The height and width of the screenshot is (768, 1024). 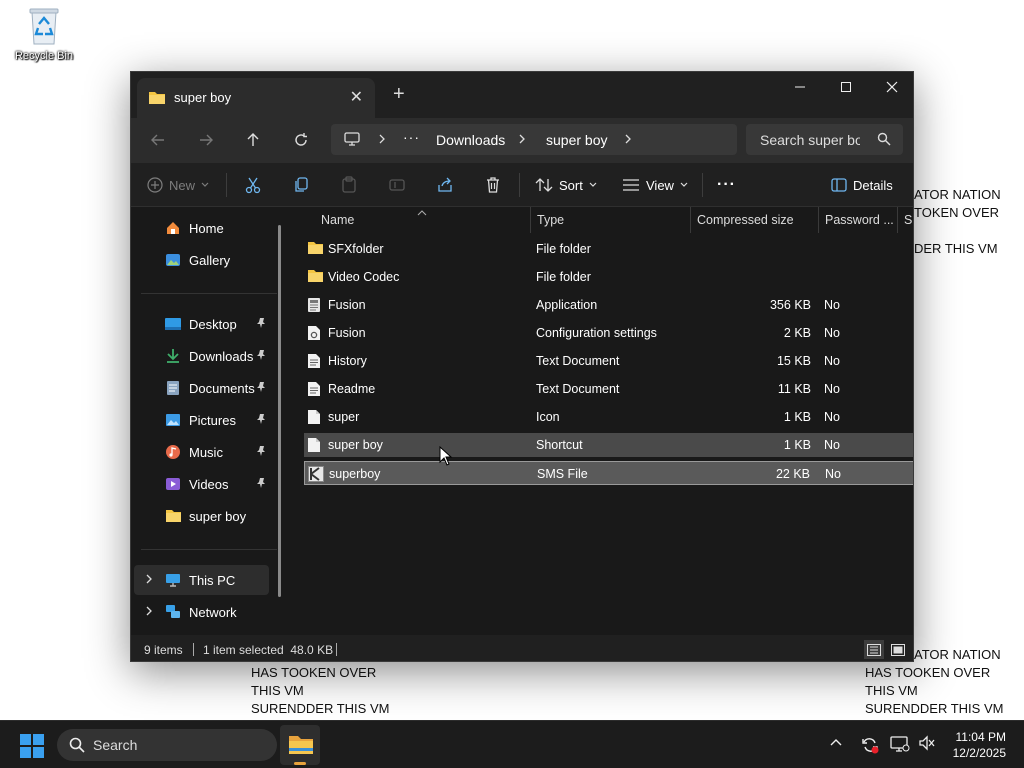 What do you see at coordinates (301, 185) in the screenshot?
I see `copy-button` at bounding box center [301, 185].